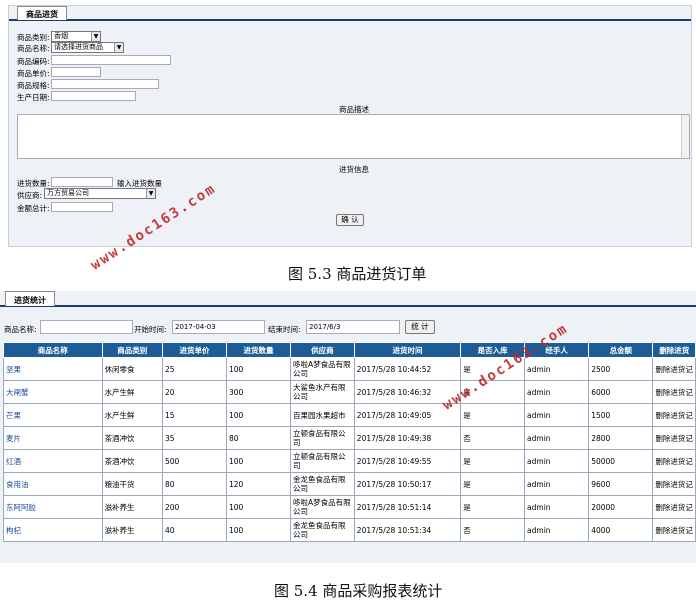 The image size is (696, 609). I want to click on table-cell: 枸杞, so click(53, 530).